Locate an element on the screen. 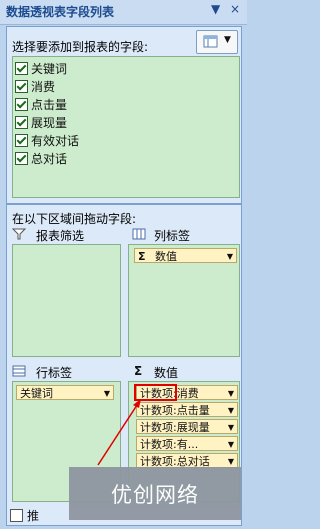  row-labels-title: 行标签 is located at coordinates (54, 373).